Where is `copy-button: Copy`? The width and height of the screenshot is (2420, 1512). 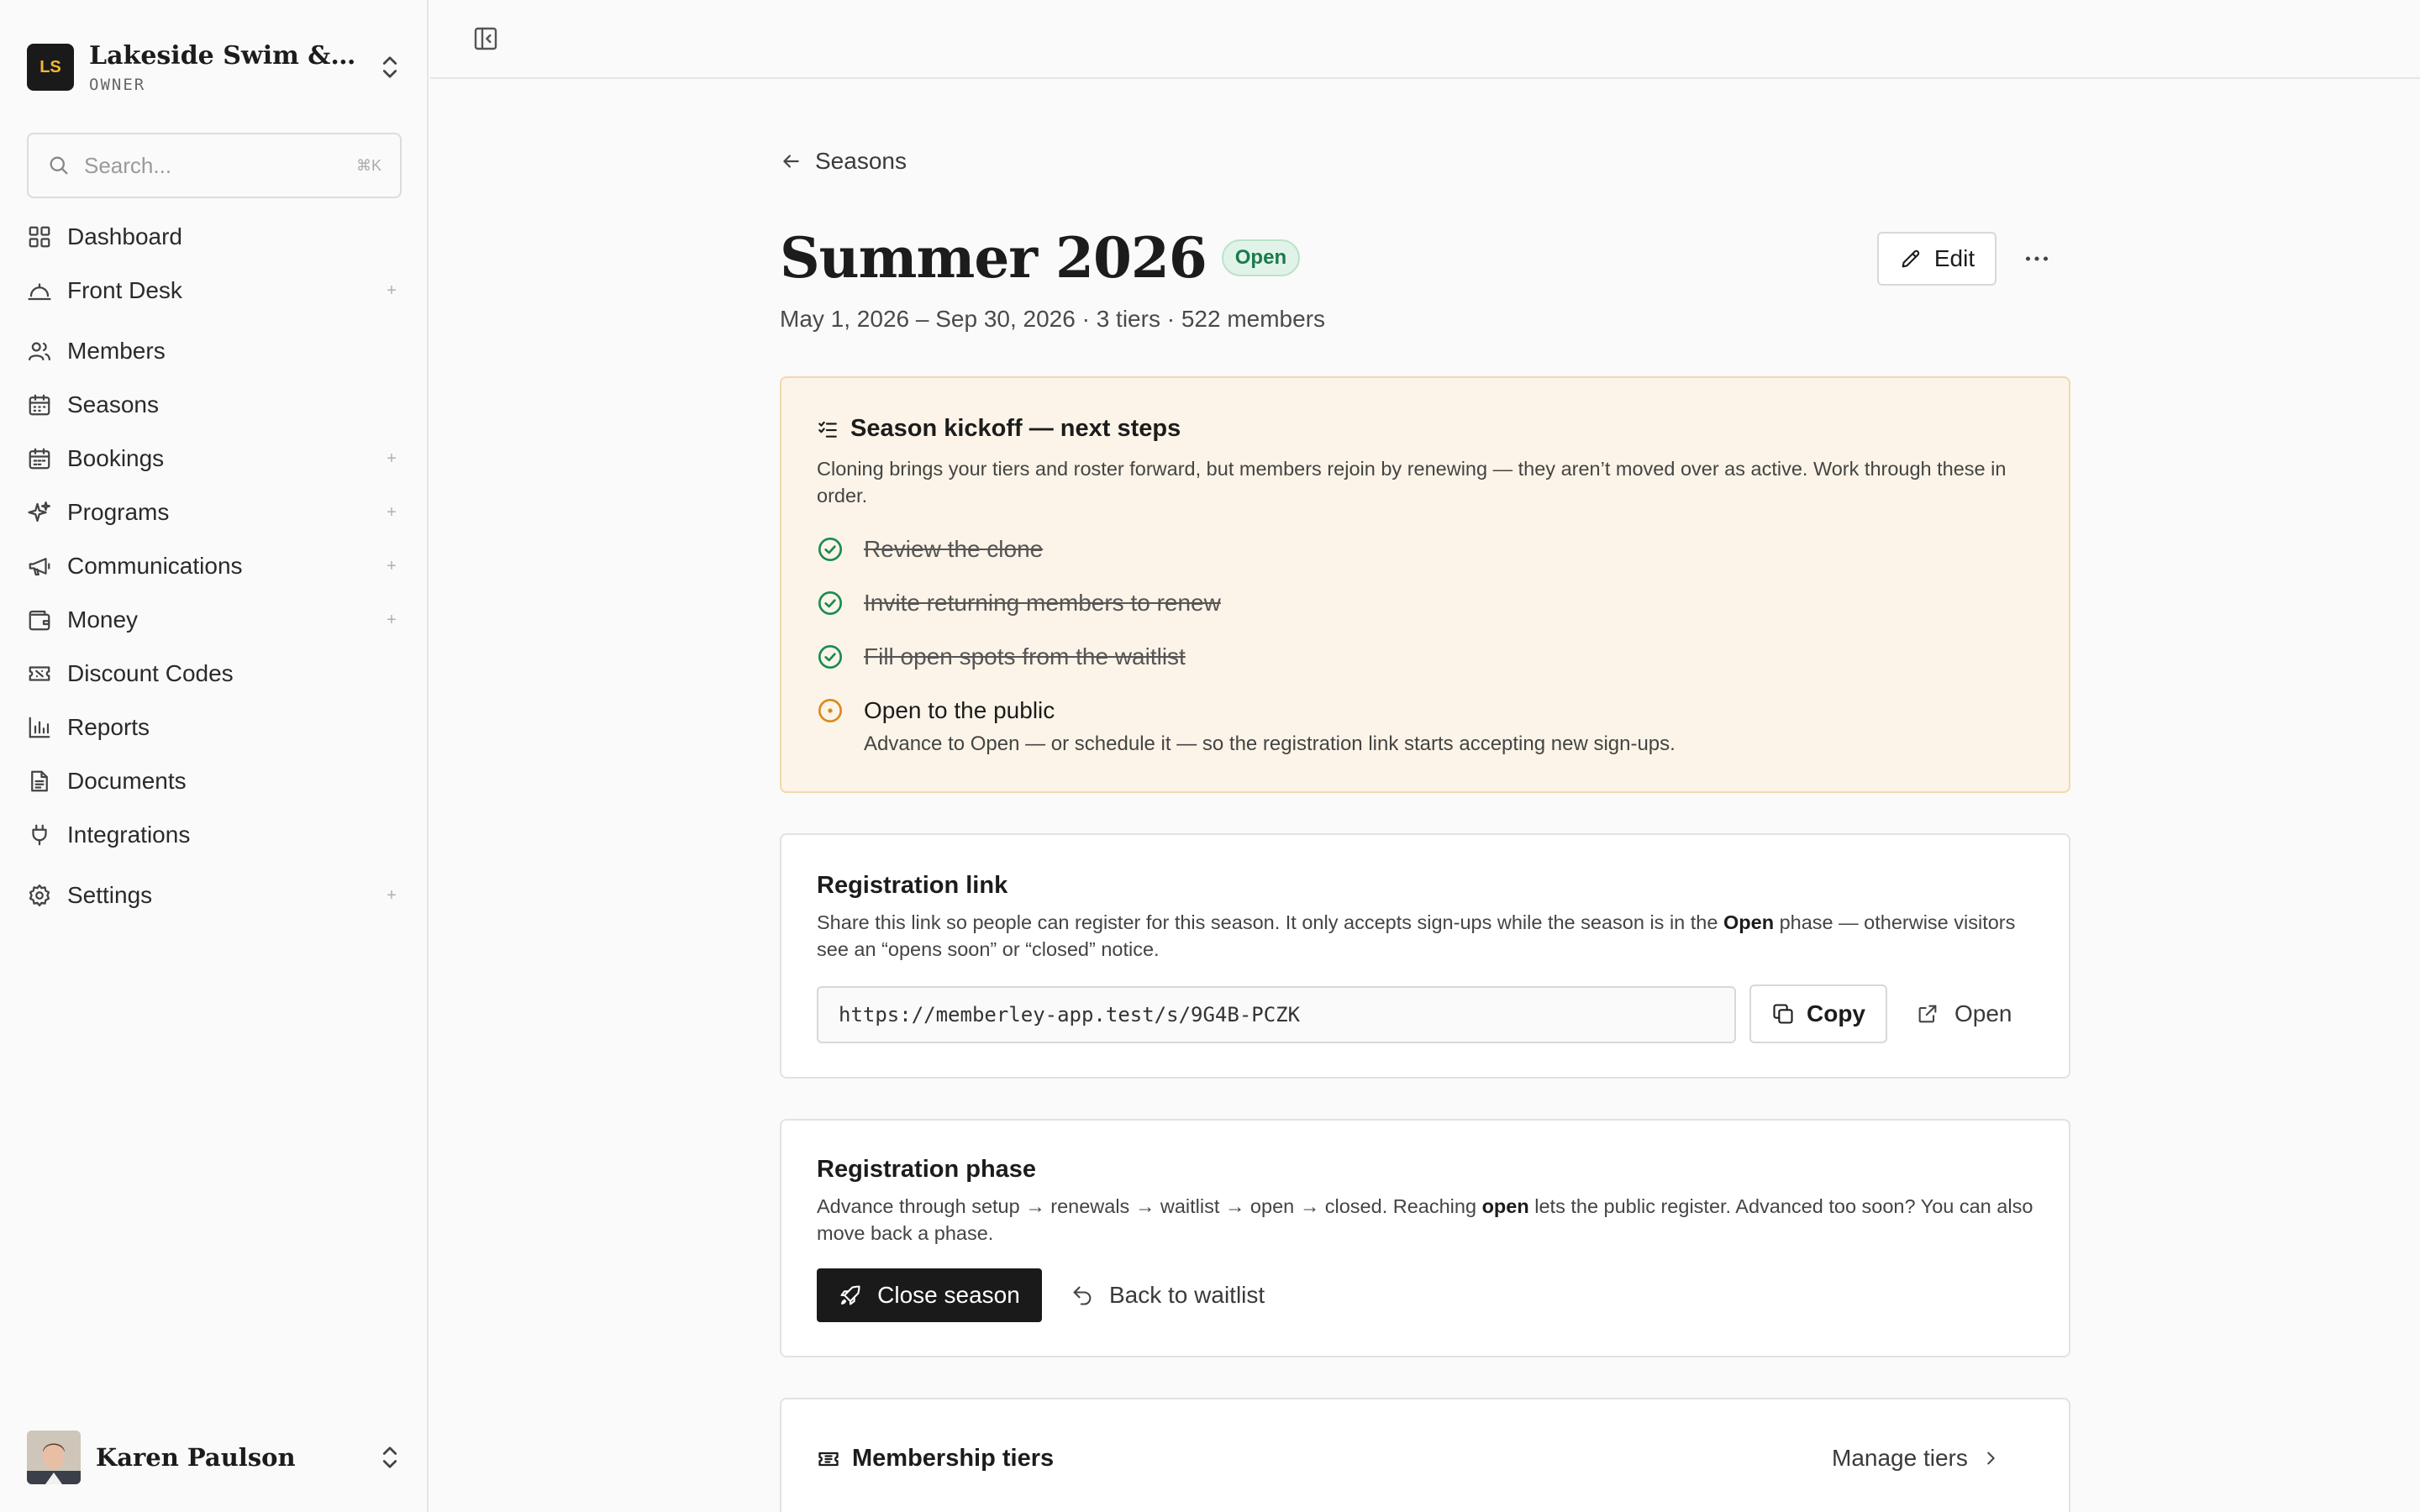 copy-button: Copy is located at coordinates (1818, 1013).